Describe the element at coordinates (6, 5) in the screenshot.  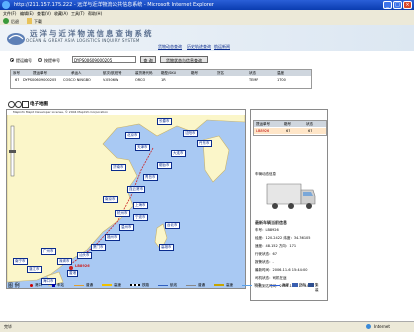
I see `ie-icon` at that location.